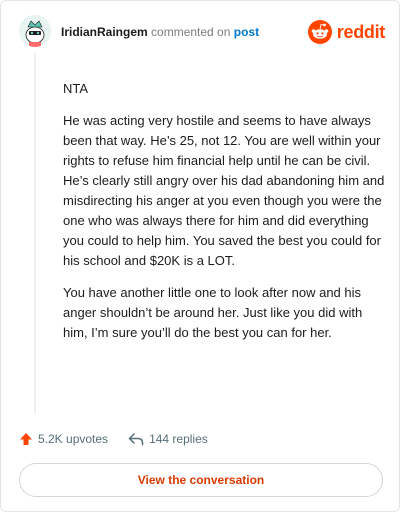 The width and height of the screenshot is (400, 512). Describe the element at coordinates (178, 439) in the screenshot. I see `reply-count: 144 replies` at that location.